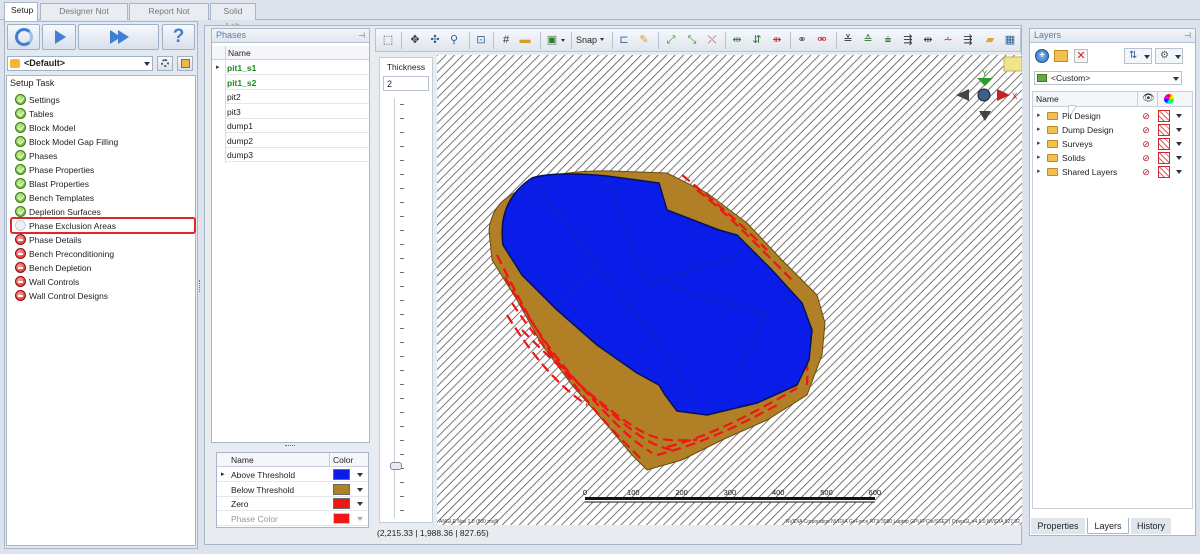 This screenshot has width=1200, height=554. What do you see at coordinates (297, 141) in the screenshot?
I see `phase-row: dump2` at bounding box center [297, 141].